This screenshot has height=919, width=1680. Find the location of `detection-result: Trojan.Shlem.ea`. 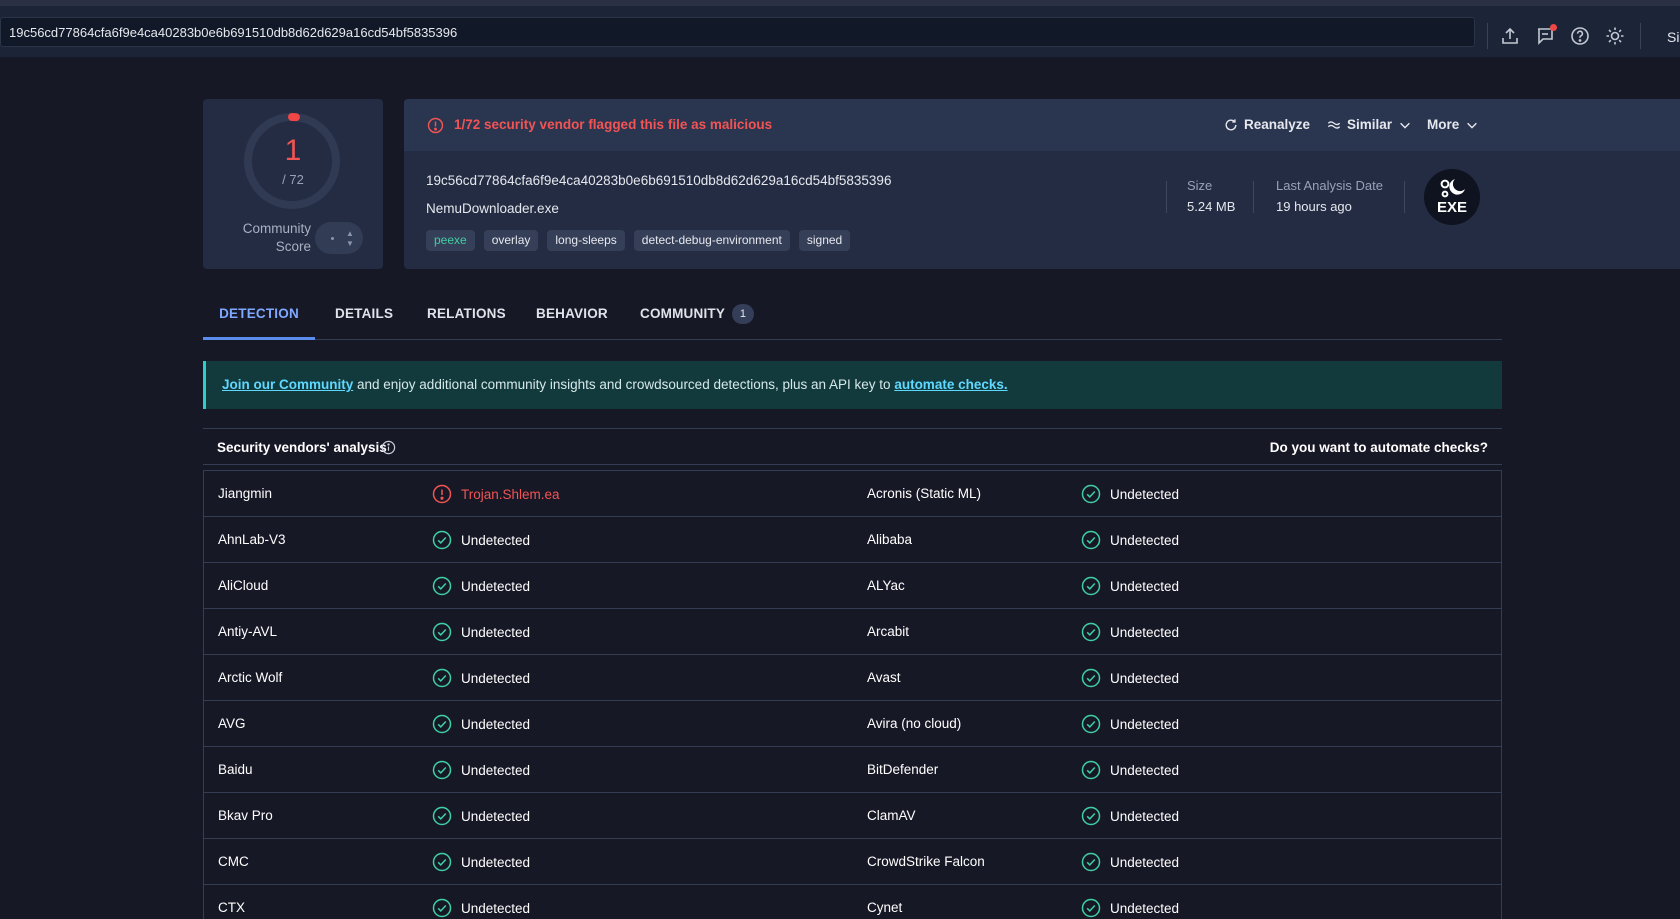

detection-result: Trojan.Shlem.ea is located at coordinates (496, 494).